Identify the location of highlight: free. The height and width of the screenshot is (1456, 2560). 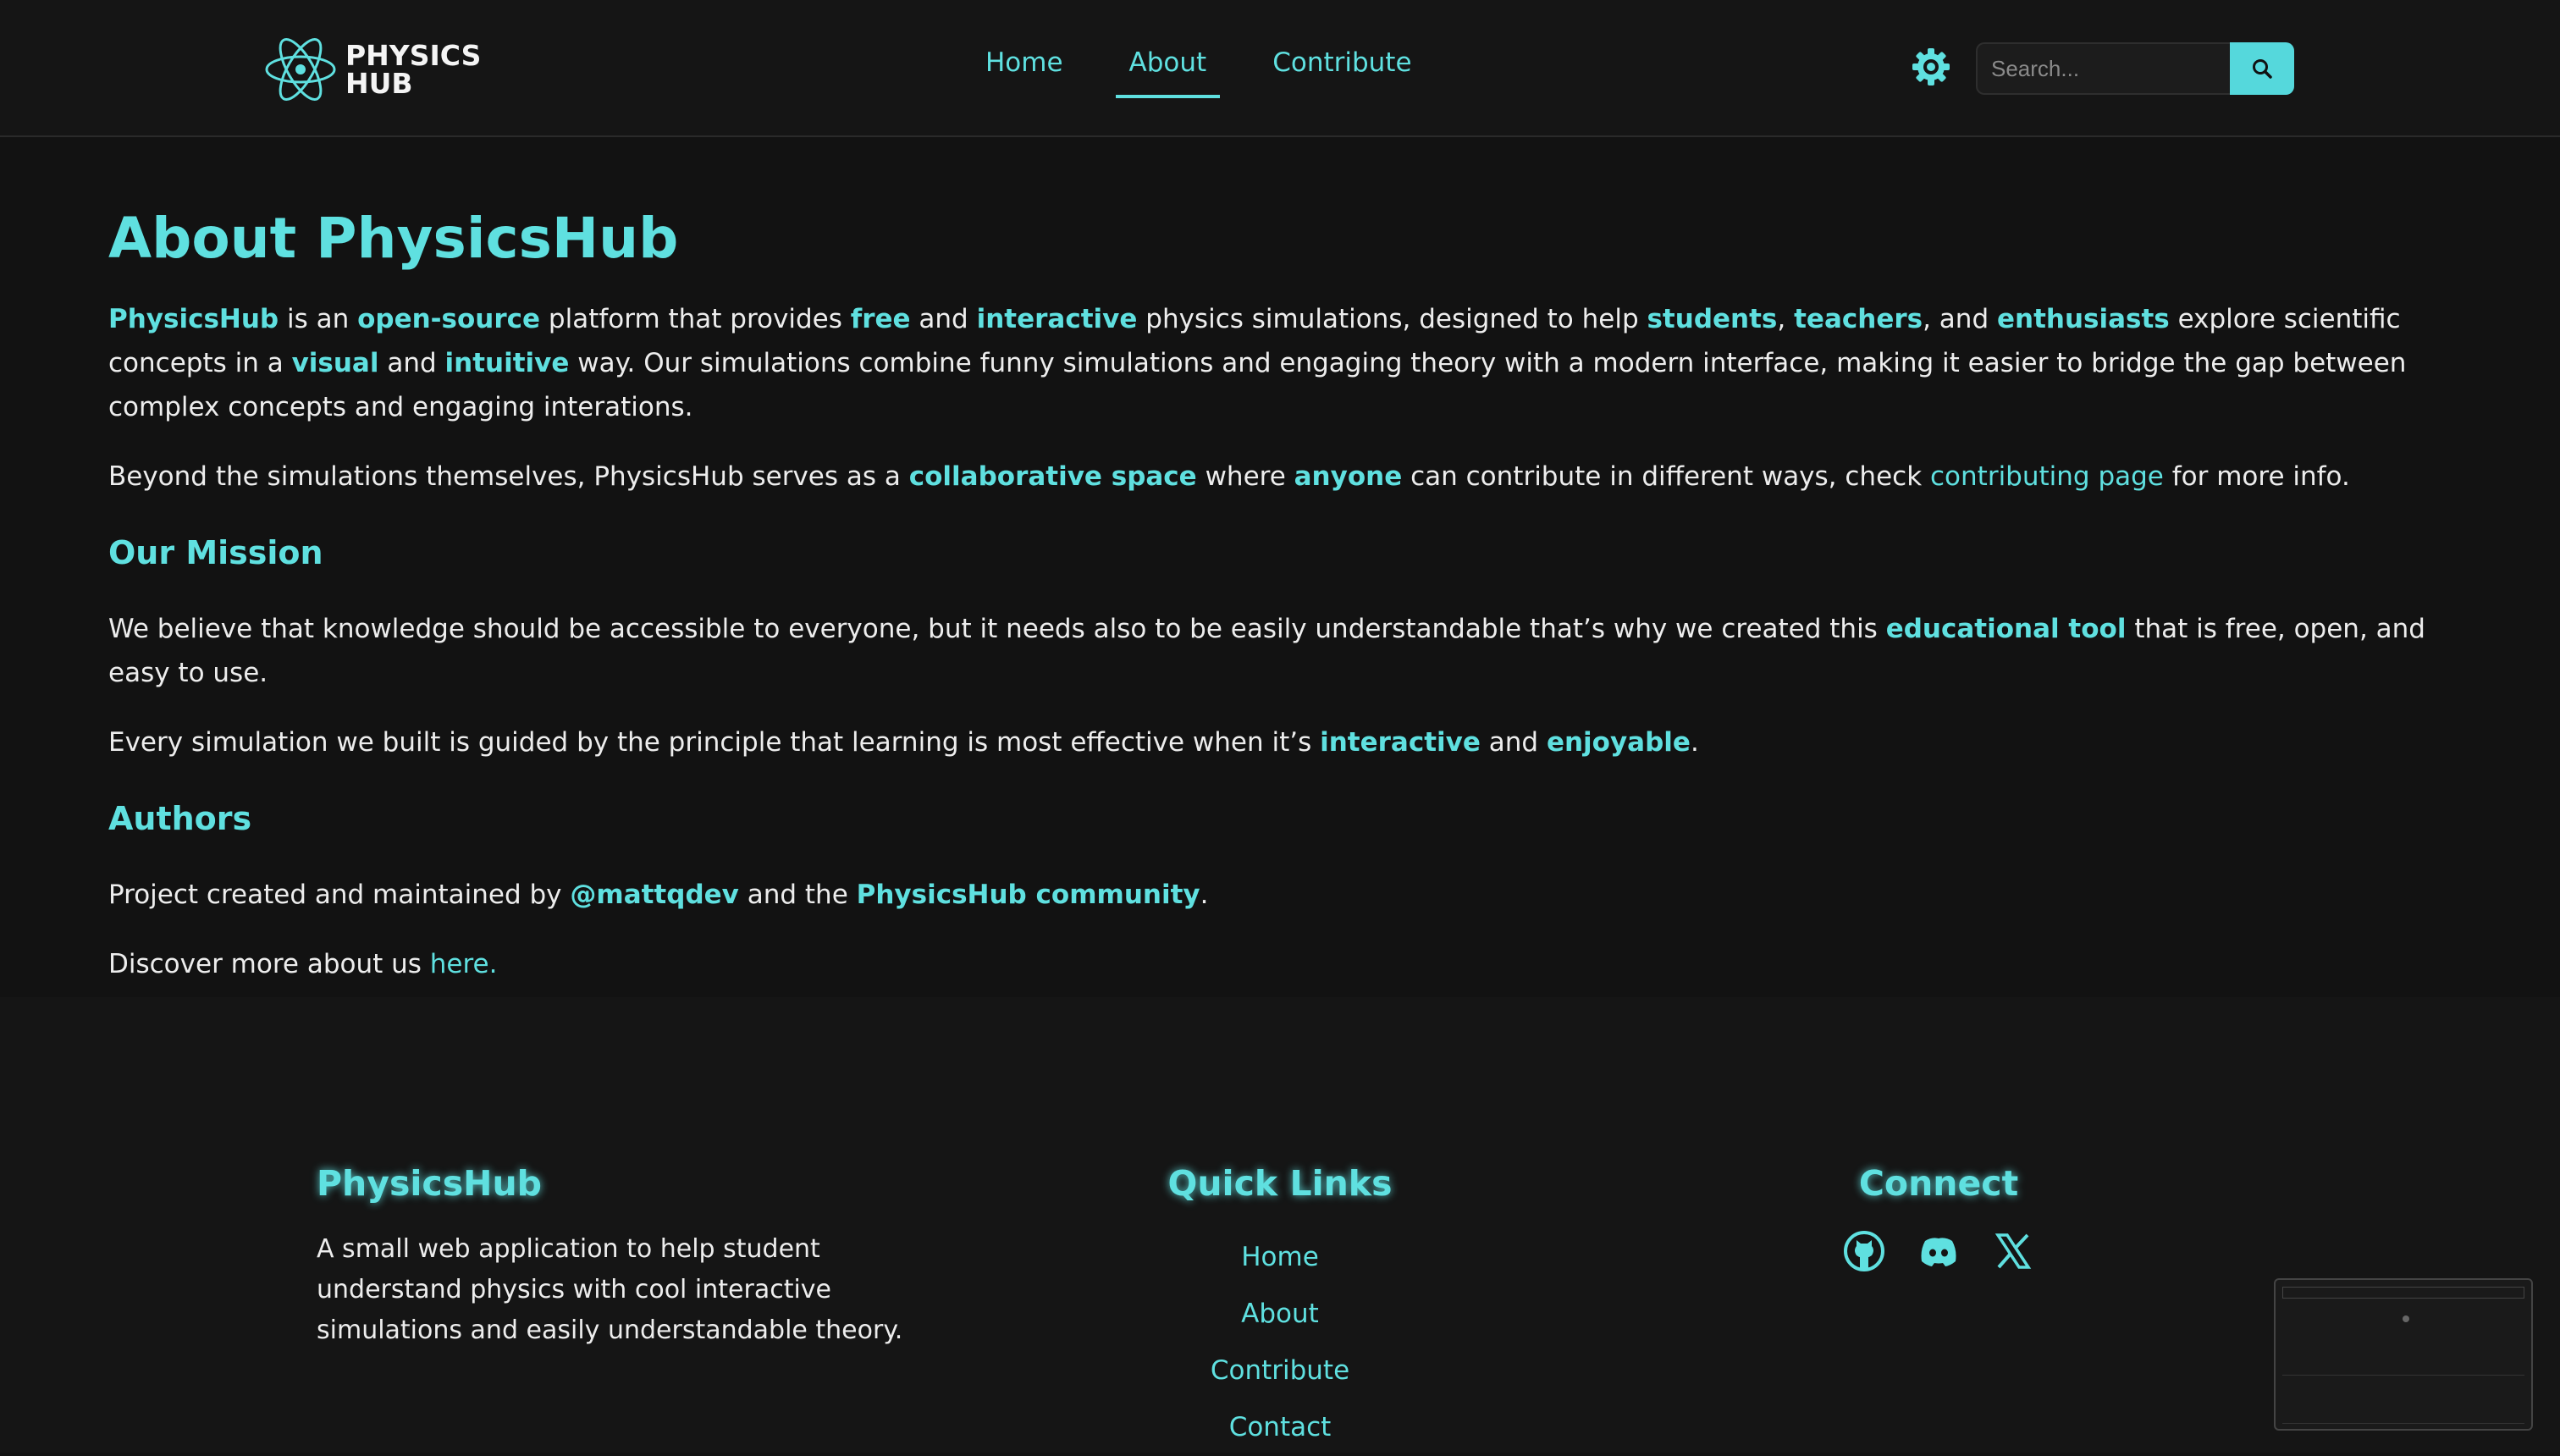
(880, 320).